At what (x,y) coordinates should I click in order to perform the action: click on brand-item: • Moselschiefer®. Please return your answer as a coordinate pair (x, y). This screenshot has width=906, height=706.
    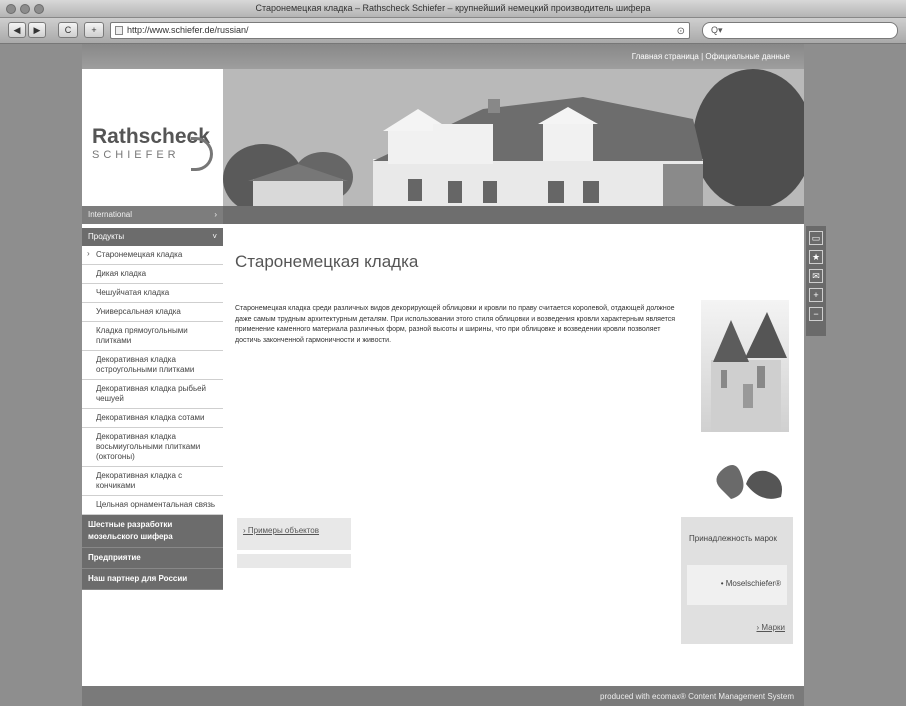
    Looking at the image, I should click on (737, 585).